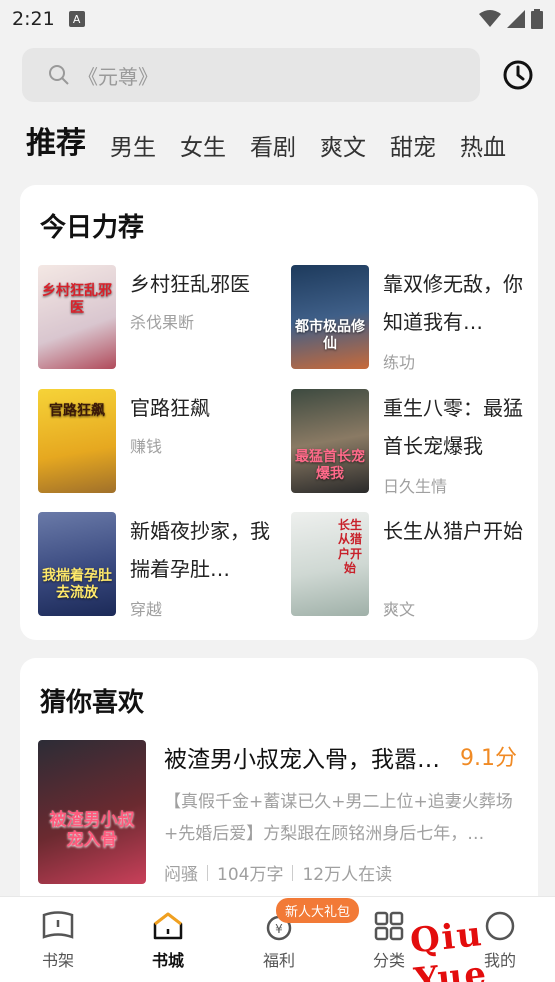 This screenshot has width=555, height=982. Describe the element at coordinates (170, 408) in the screenshot. I see `book-title: 官路狂飙` at that location.